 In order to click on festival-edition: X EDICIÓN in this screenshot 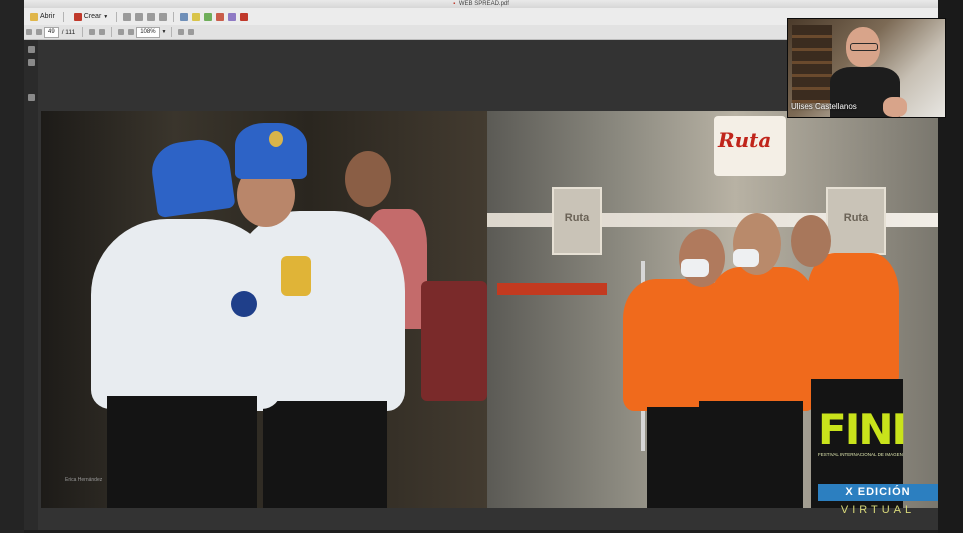, I will do `click(878, 492)`.